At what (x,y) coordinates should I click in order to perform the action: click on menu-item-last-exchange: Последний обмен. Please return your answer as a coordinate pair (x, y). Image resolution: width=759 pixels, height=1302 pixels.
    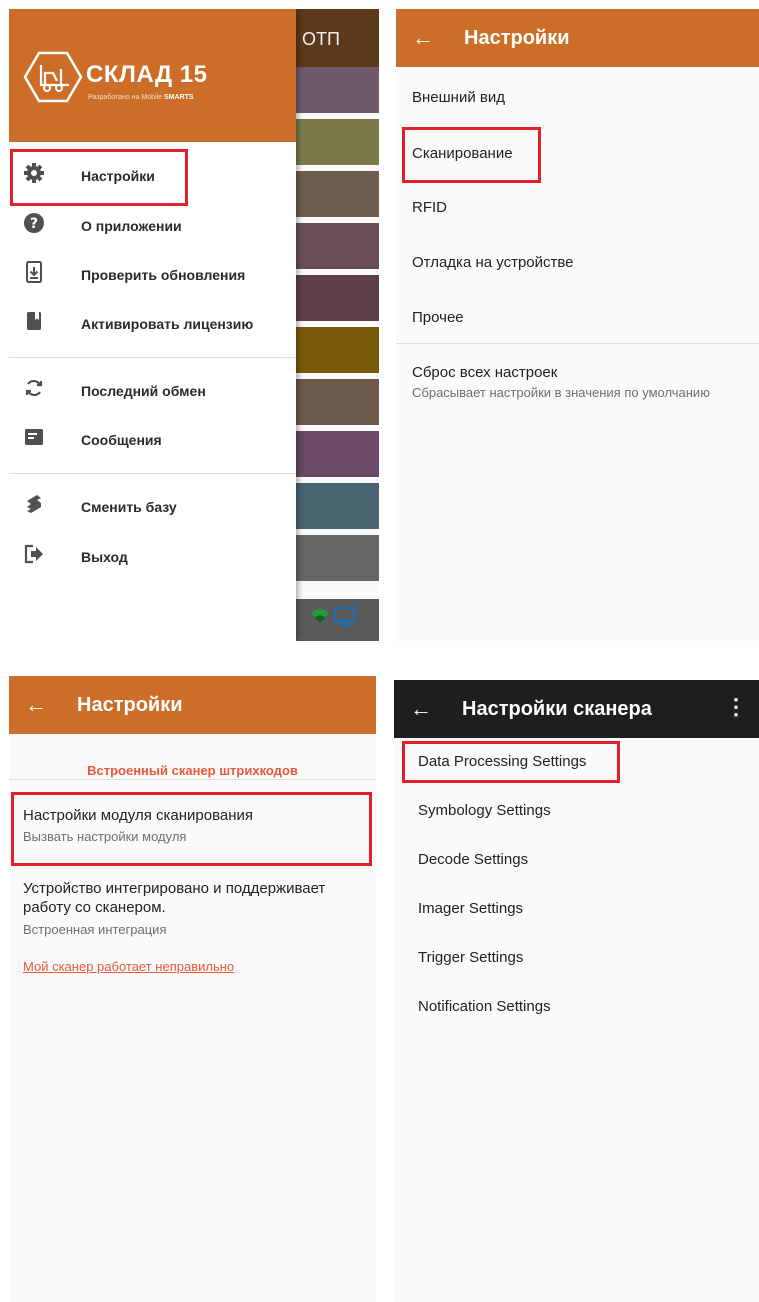
    Looking at the image, I should click on (152, 391).